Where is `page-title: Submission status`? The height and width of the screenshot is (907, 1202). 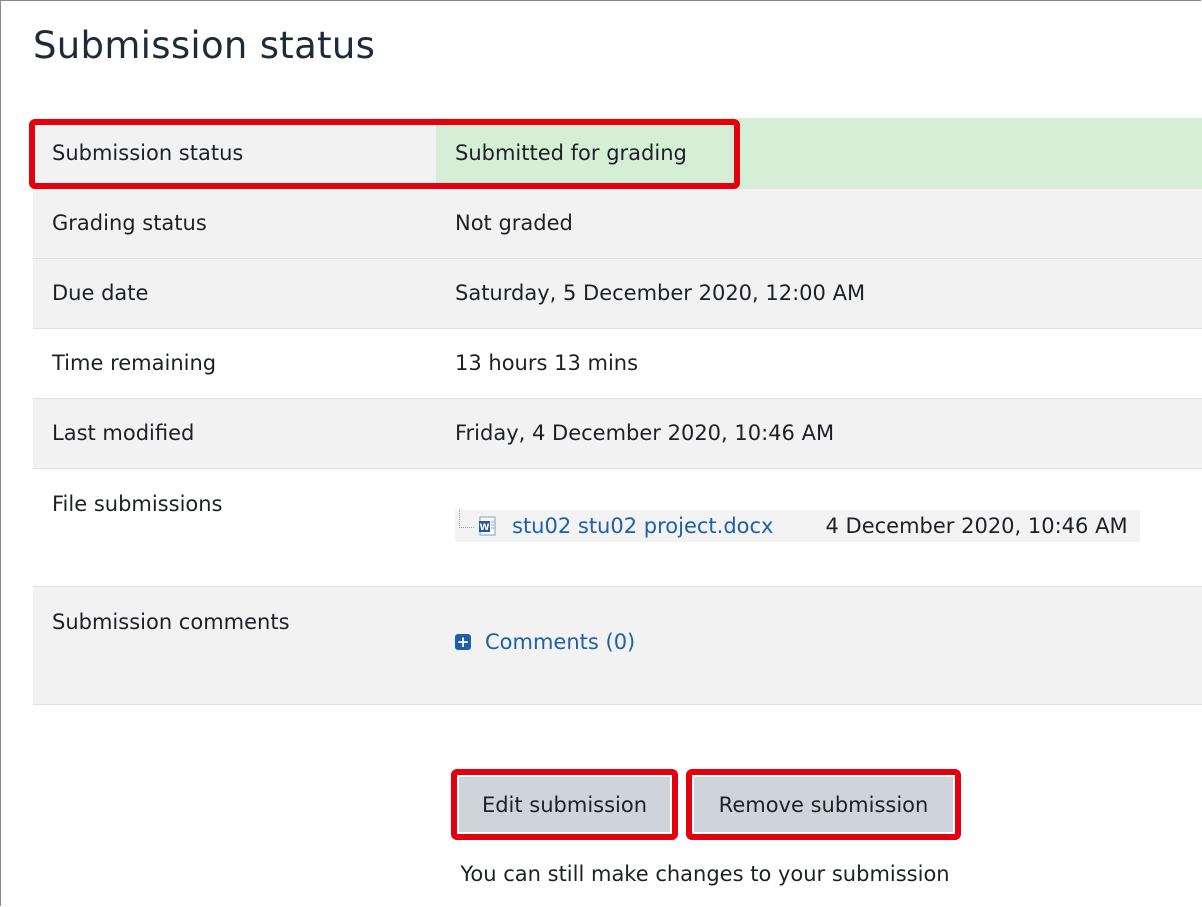 page-title: Submission status is located at coordinates (204, 45).